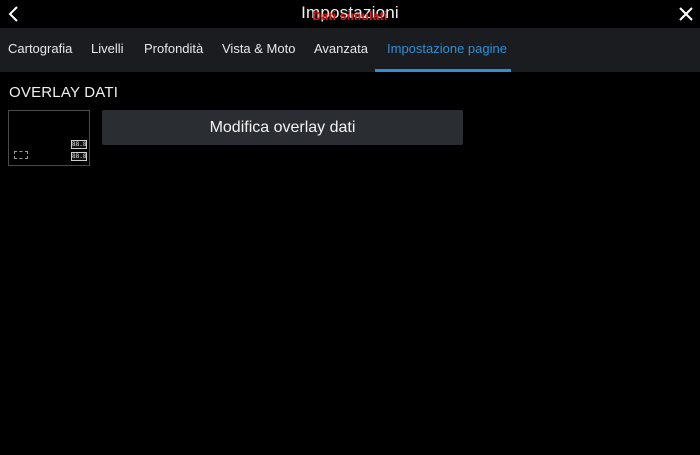 The height and width of the screenshot is (455, 700). Describe the element at coordinates (64, 92) in the screenshot. I see `section-title: OVERLAY DATI` at that location.